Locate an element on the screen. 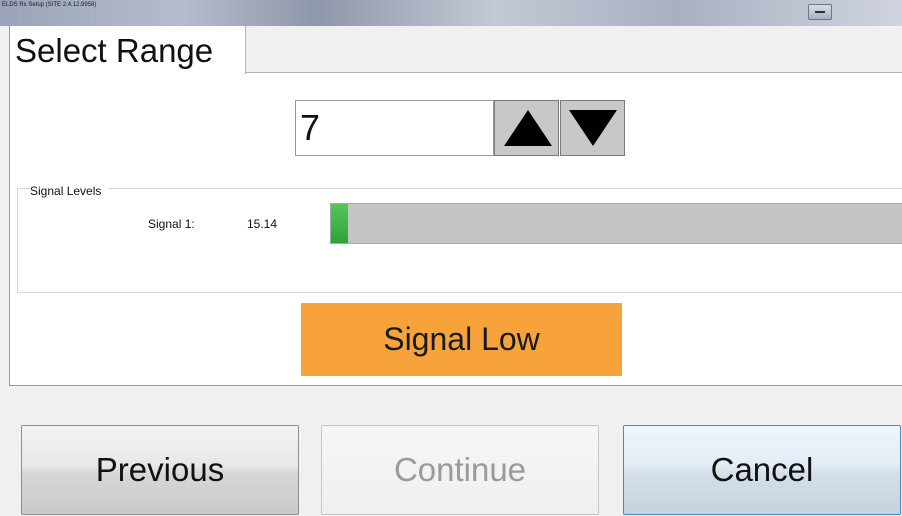 The width and height of the screenshot is (902, 516). arrow-down-icon is located at coordinates (593, 128).